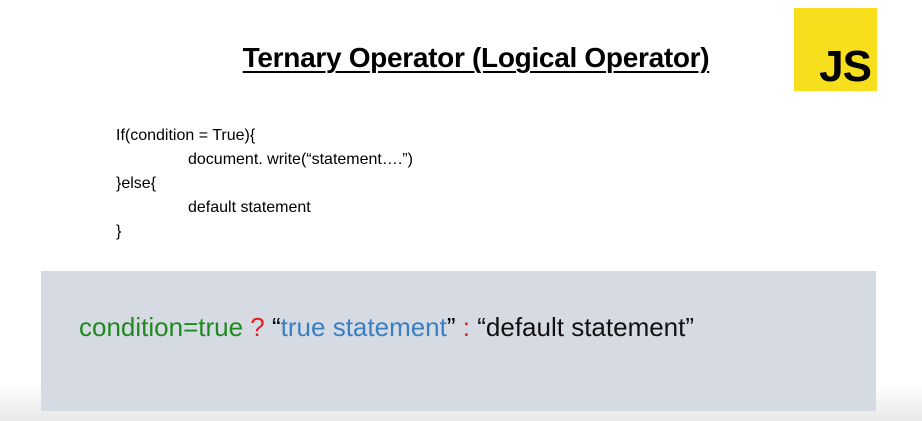  What do you see at coordinates (363, 327) in the screenshot?
I see `ternary-true-statement: true statement` at bounding box center [363, 327].